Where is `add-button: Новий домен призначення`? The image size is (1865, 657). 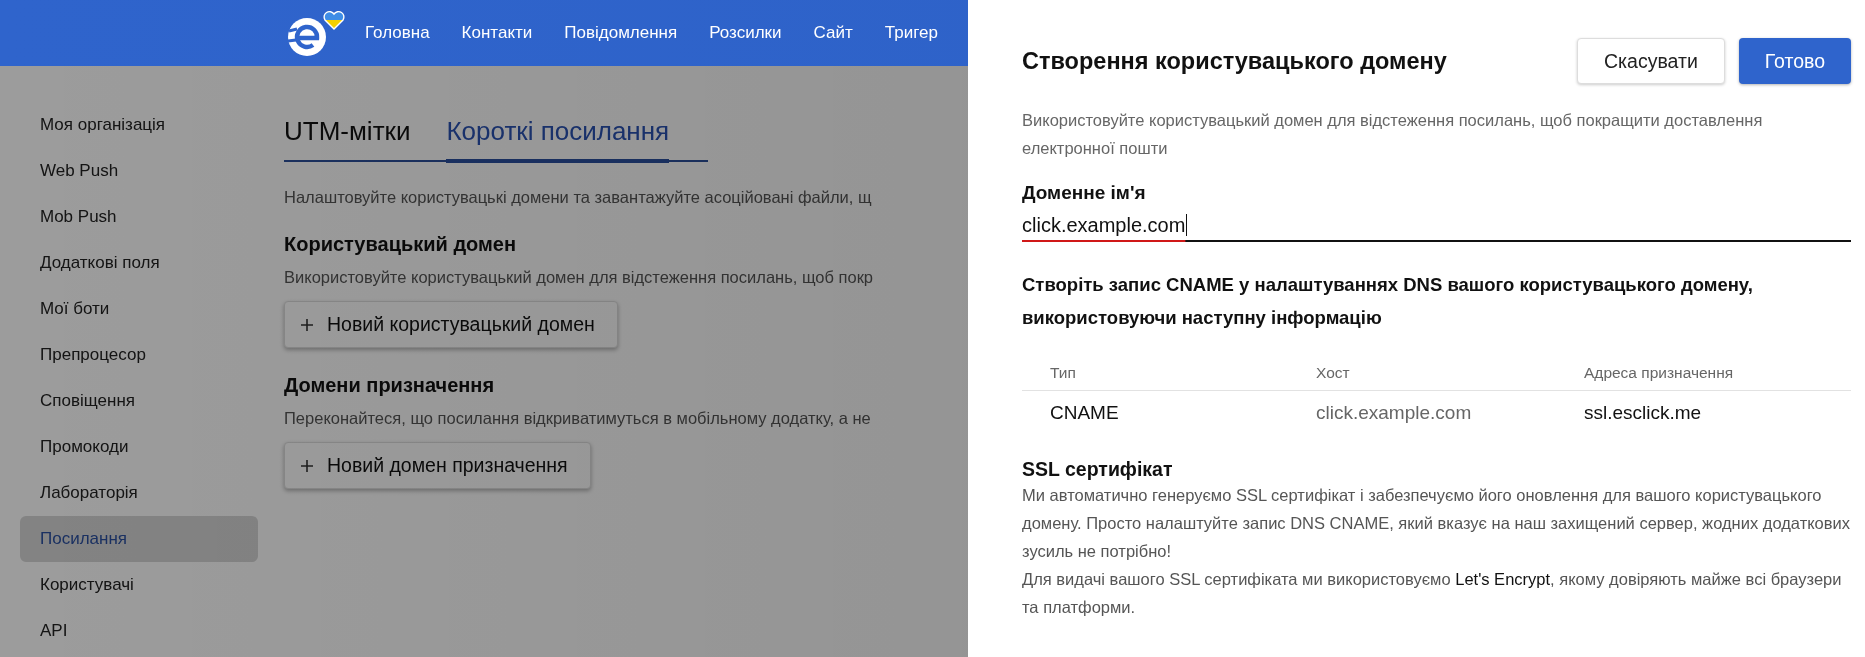
add-button: Новий домен призначення is located at coordinates (437, 465).